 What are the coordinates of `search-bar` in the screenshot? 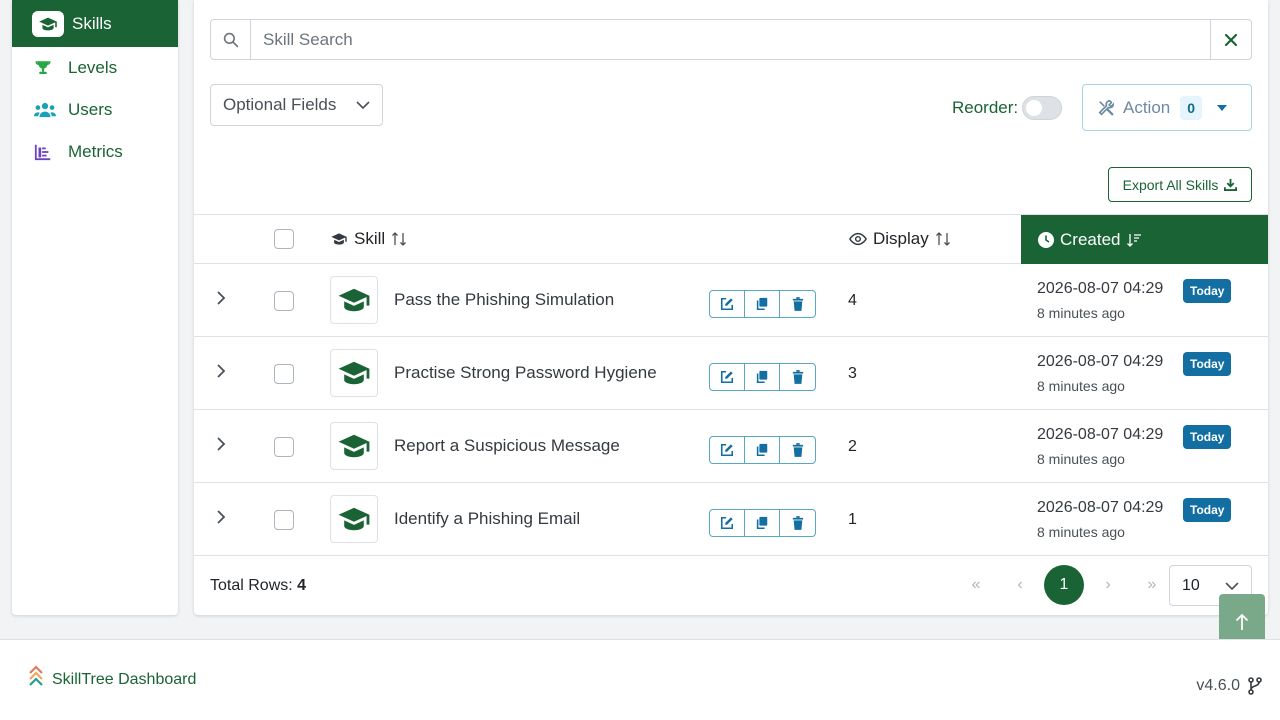 It's located at (731, 39).